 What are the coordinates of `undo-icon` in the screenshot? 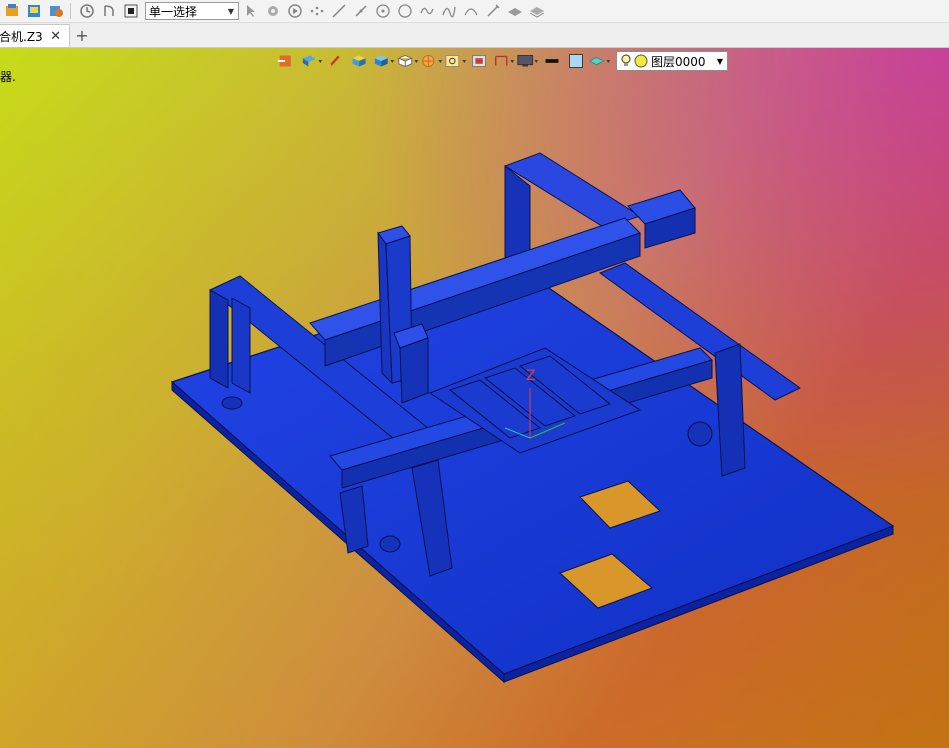 It's located at (109, 11).